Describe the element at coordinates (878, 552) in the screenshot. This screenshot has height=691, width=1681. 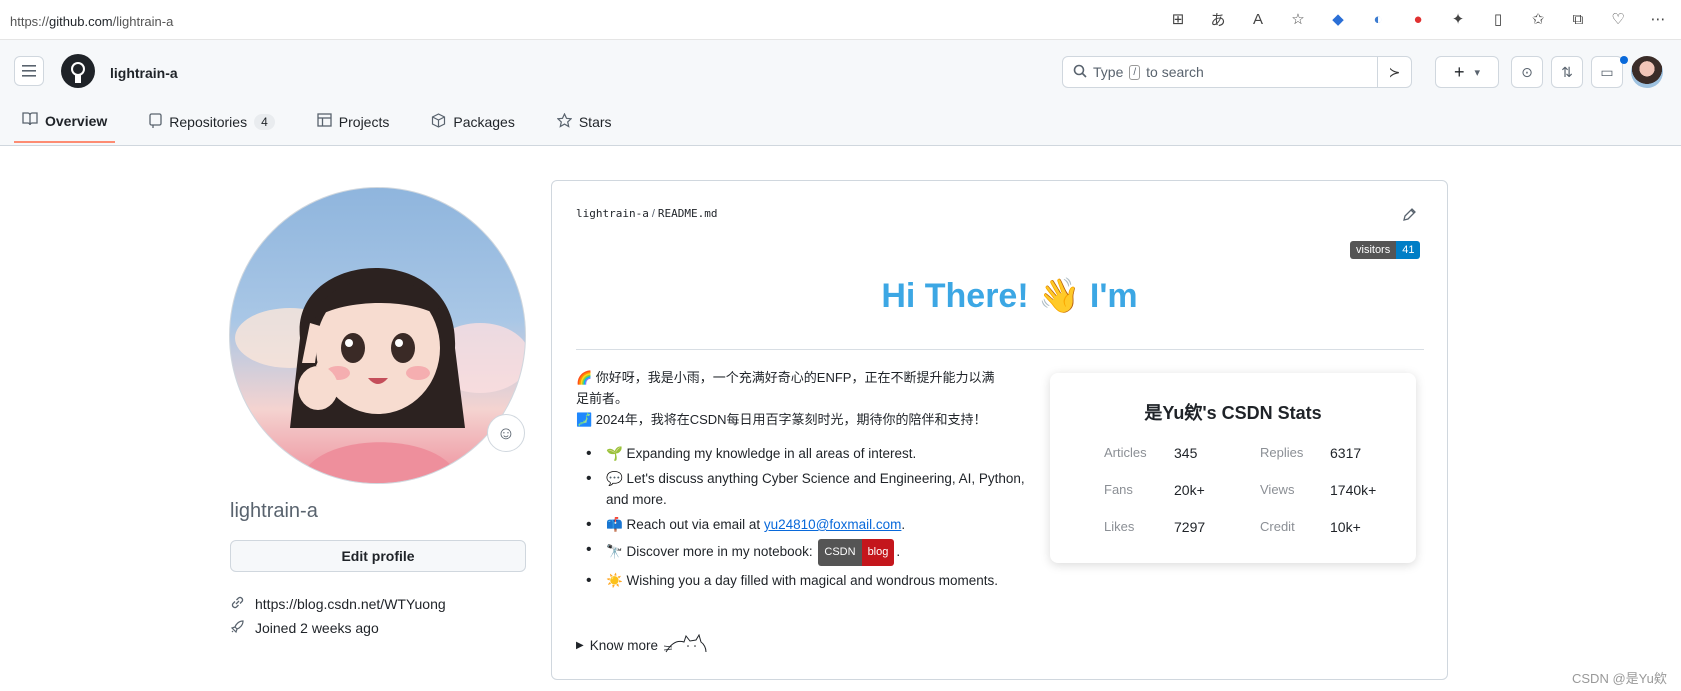
I see `badge-value: blog` at that location.